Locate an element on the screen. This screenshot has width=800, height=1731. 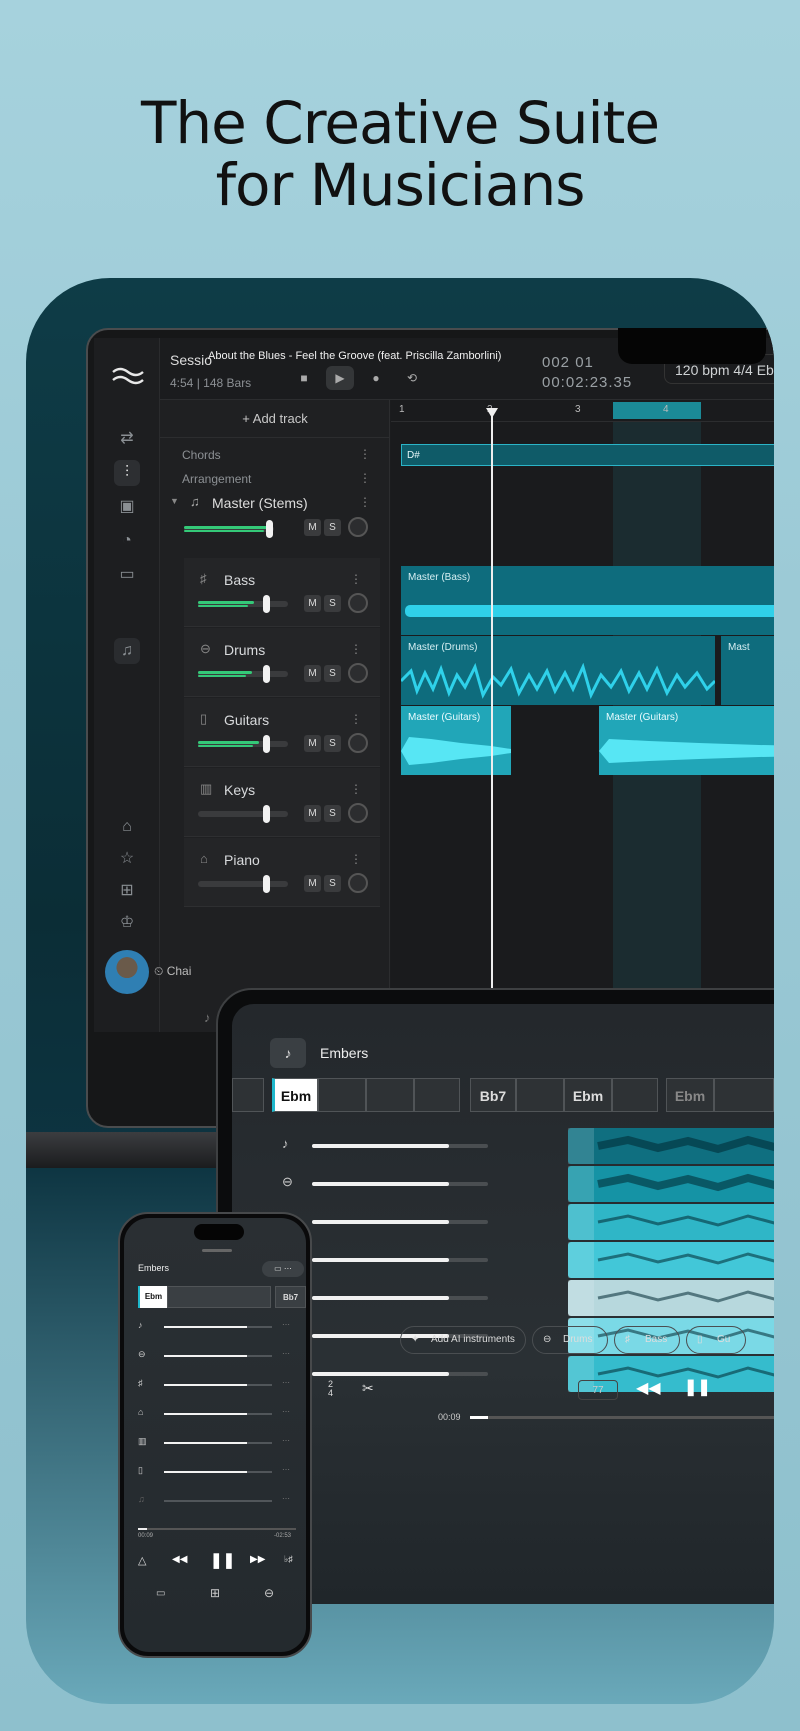
key-icon: ♭♯ is located at coordinates (288, 1559).